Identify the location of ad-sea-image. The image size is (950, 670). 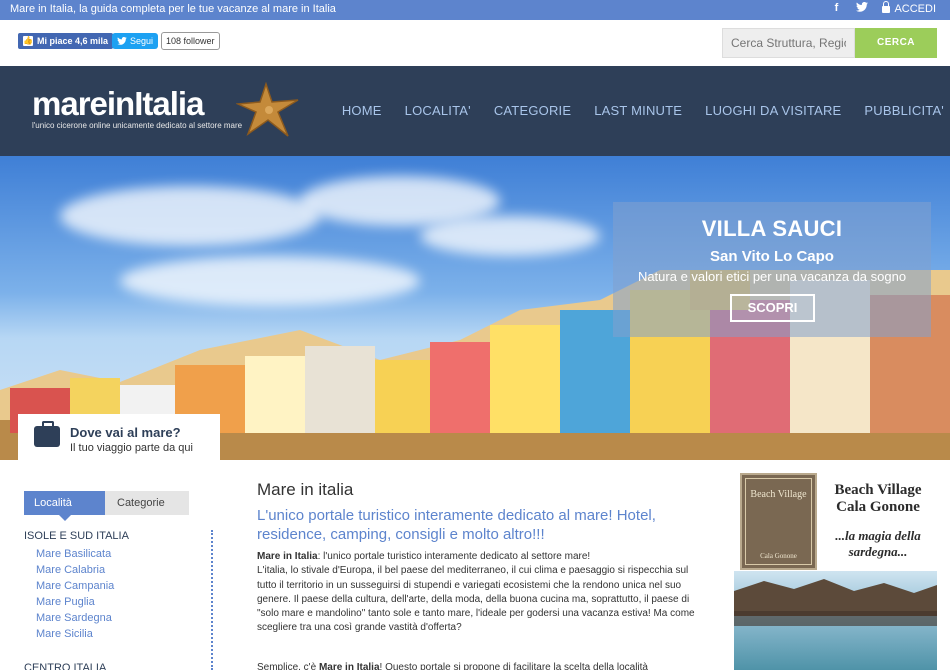
(835, 620).